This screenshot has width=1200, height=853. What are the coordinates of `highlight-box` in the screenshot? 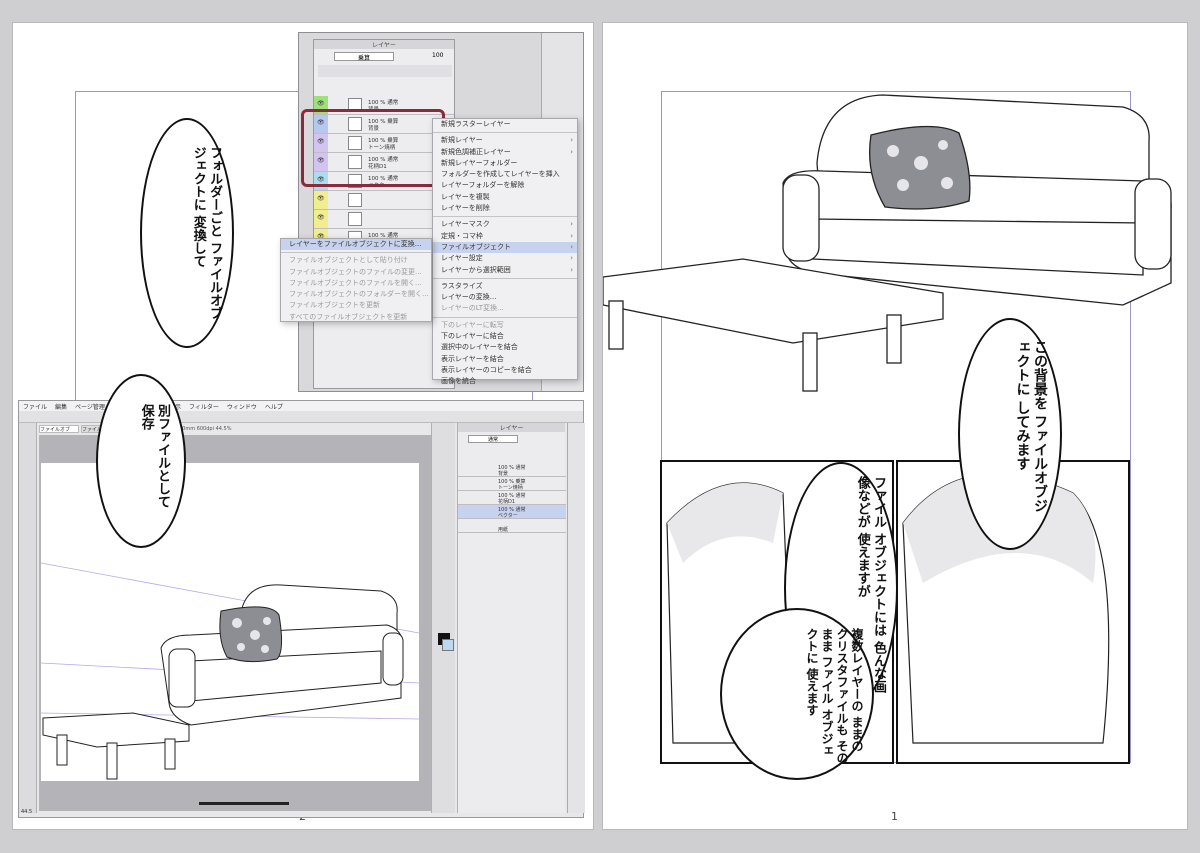 It's located at (373, 148).